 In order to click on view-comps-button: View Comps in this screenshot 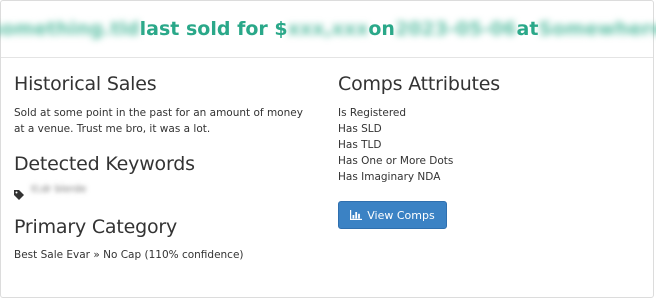, I will do `click(392, 215)`.